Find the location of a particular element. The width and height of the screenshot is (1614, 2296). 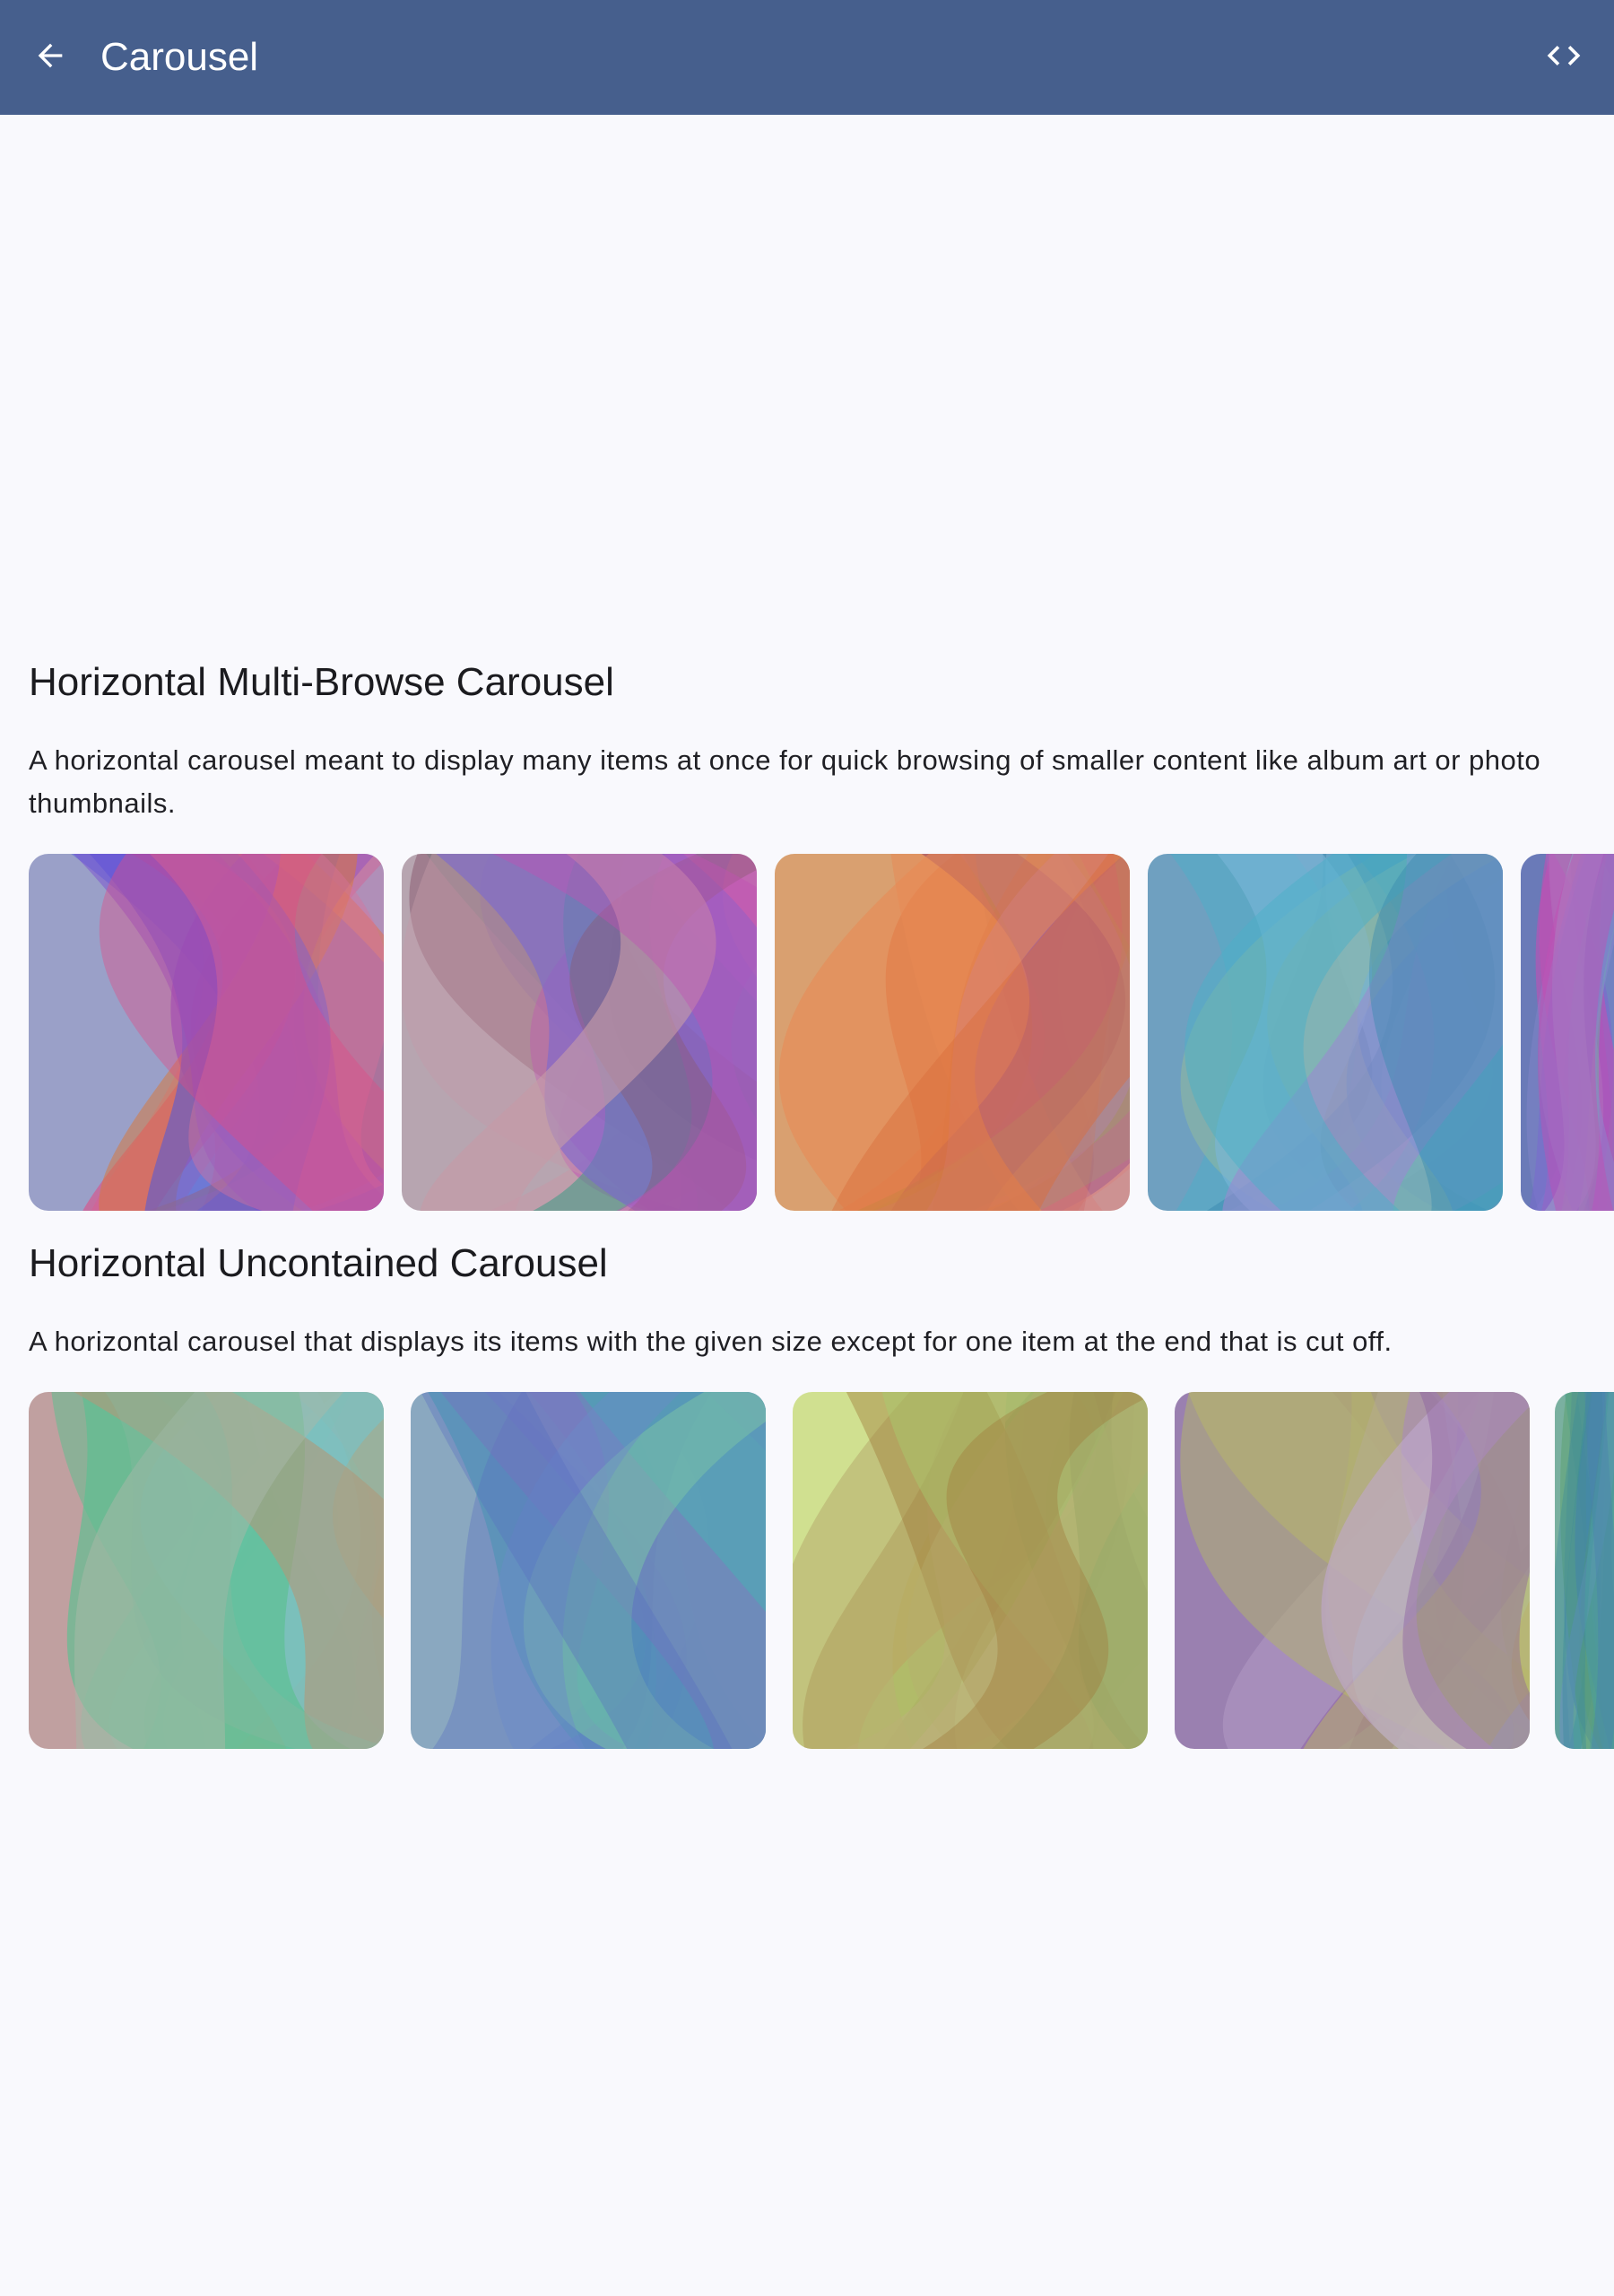

view-code-button is located at coordinates (1563, 57).